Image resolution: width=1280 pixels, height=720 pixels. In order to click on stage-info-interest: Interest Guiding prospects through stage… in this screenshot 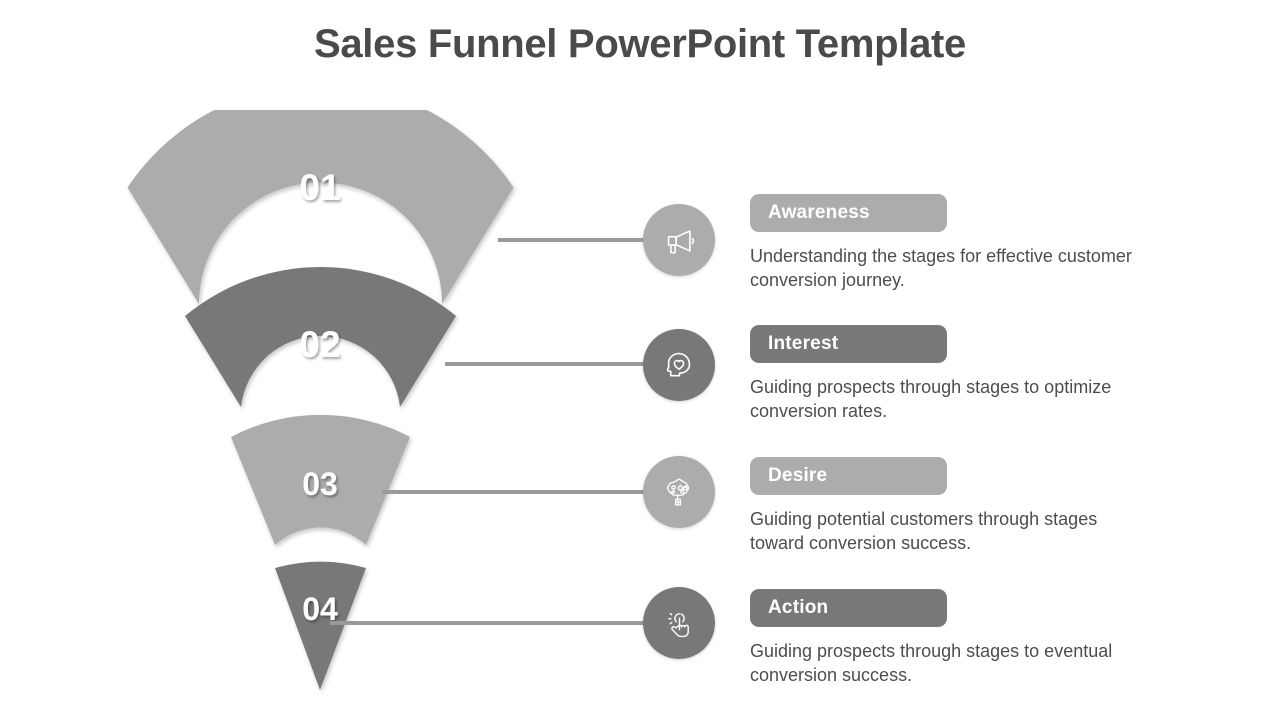, I will do `click(950, 374)`.